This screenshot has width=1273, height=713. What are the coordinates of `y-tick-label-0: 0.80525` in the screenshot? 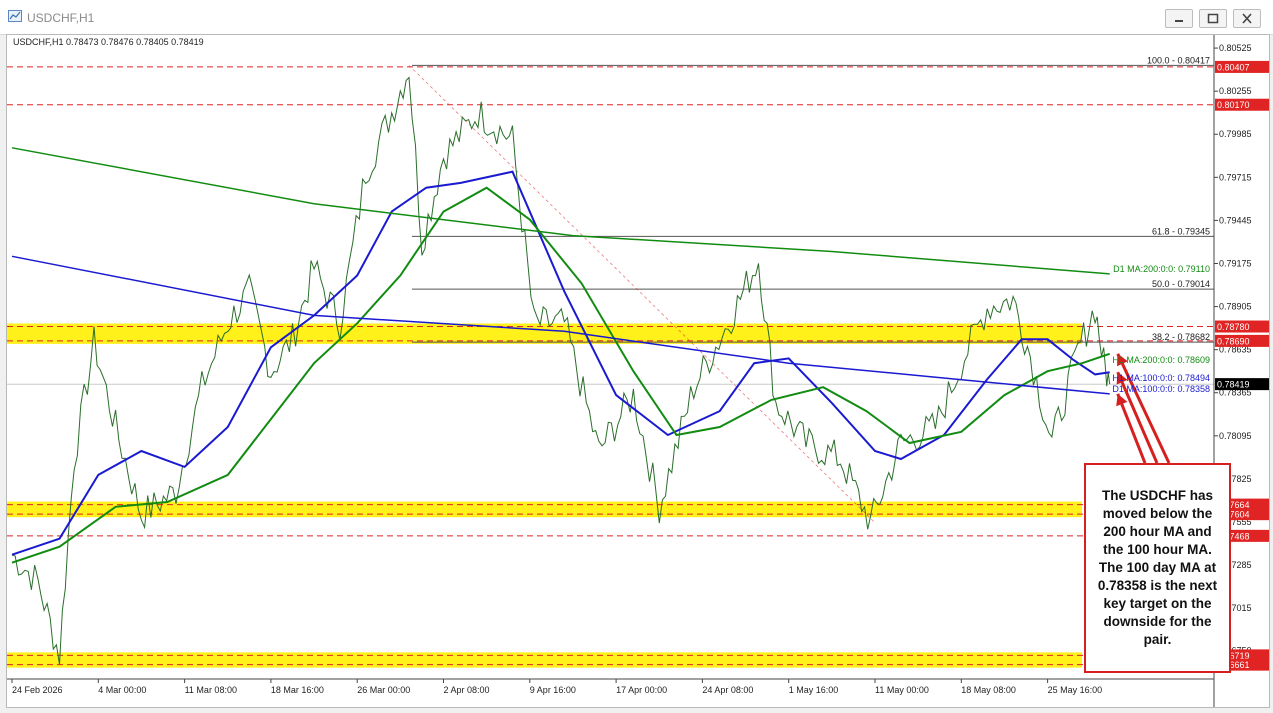 It's located at (1235, 48).